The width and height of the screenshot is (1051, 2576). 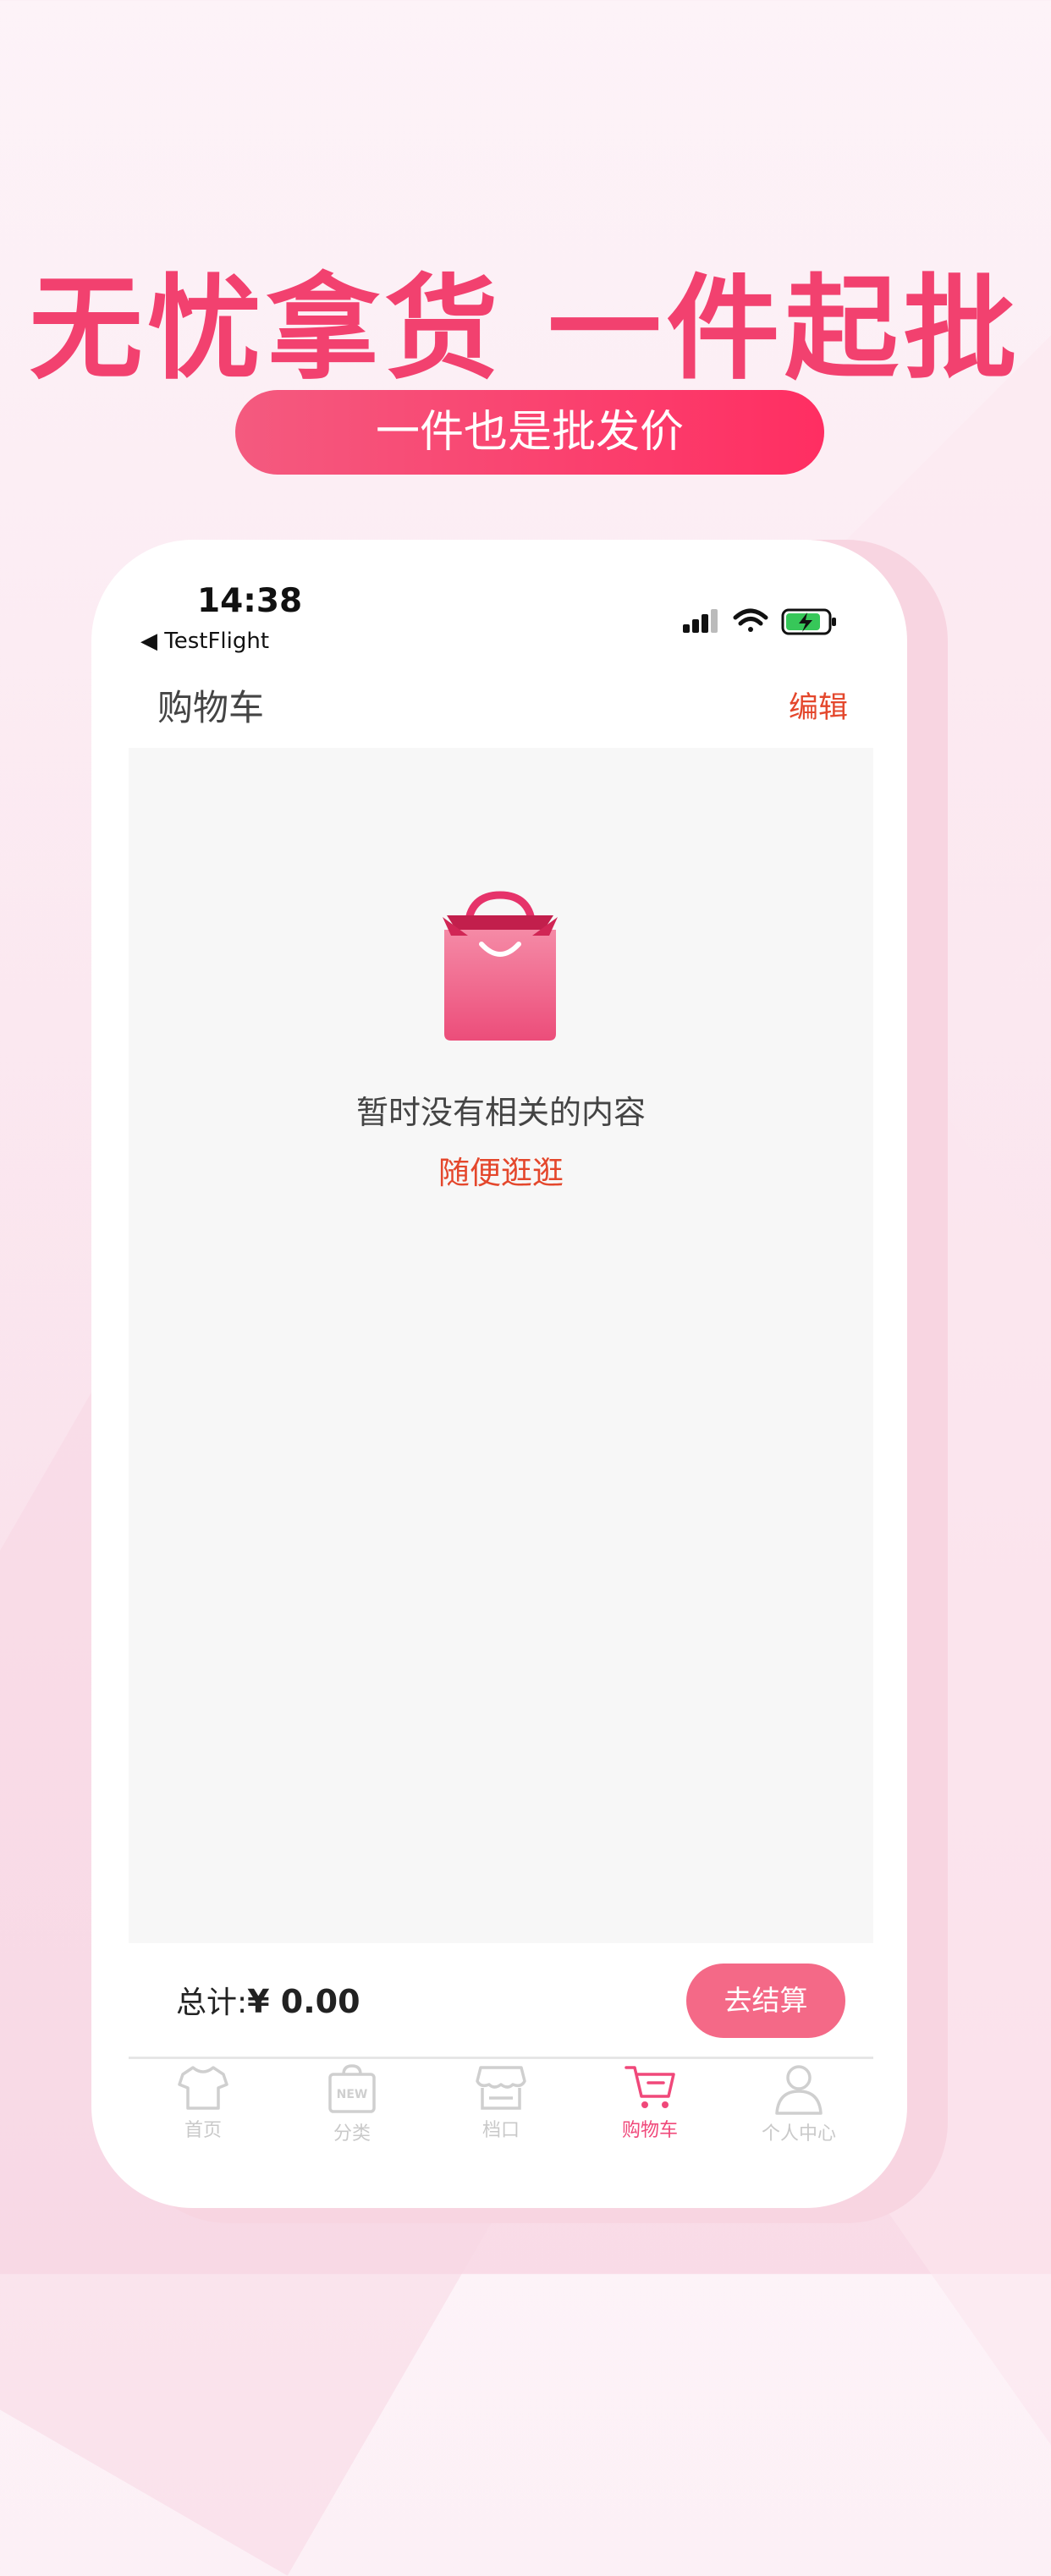 What do you see at coordinates (808, 622) in the screenshot?
I see `battery-charging-icon` at bounding box center [808, 622].